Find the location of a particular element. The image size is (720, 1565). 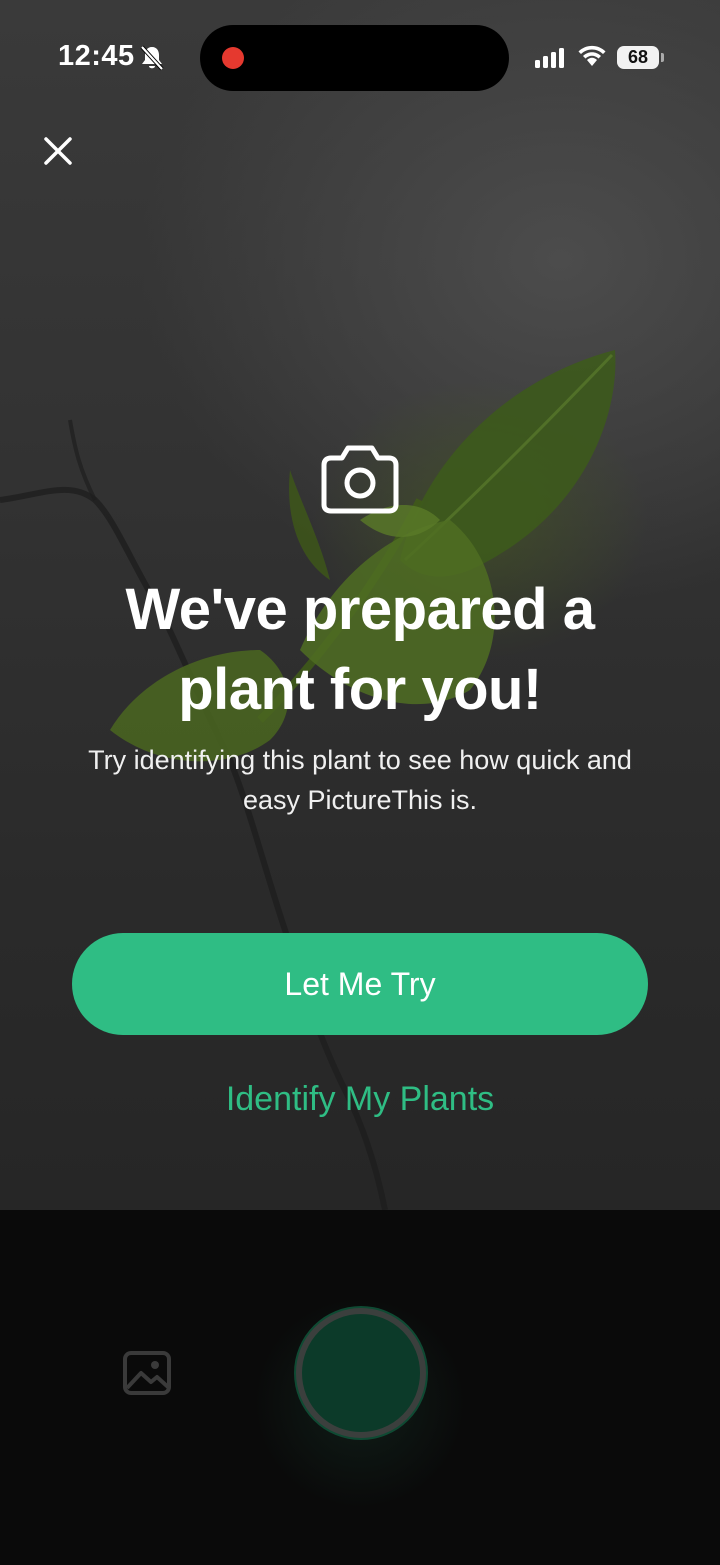

wifi-icon is located at coordinates (592, 55).